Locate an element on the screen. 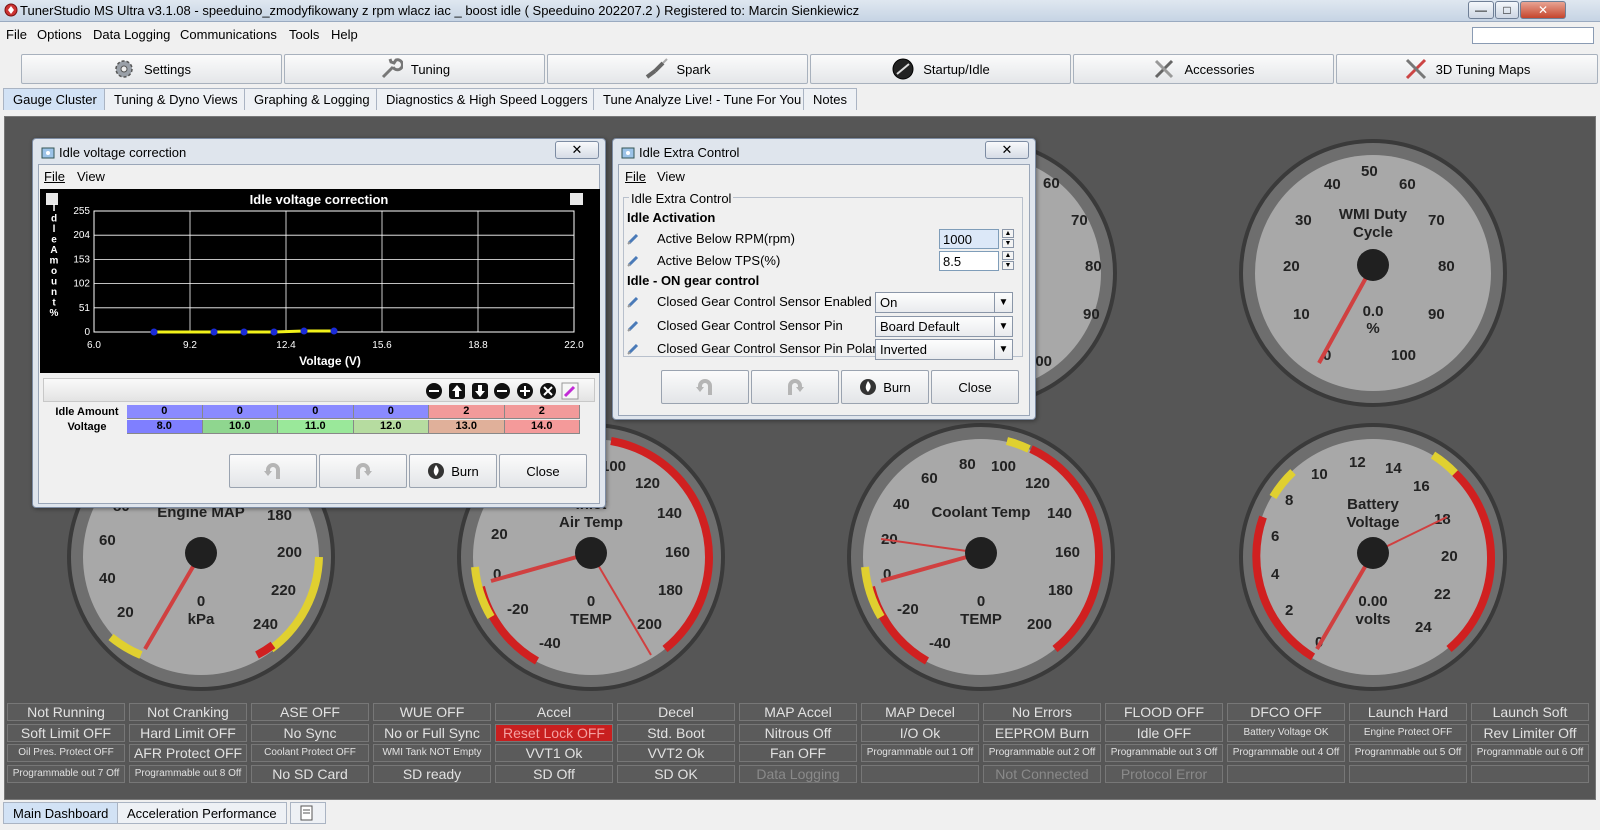 The image size is (1600, 830). settings-button: Settings is located at coordinates (151, 69).